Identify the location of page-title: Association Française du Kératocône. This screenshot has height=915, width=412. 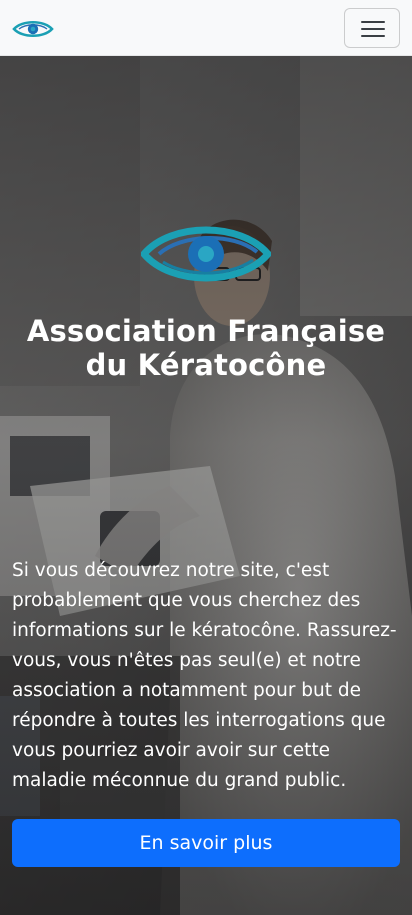
(206, 348).